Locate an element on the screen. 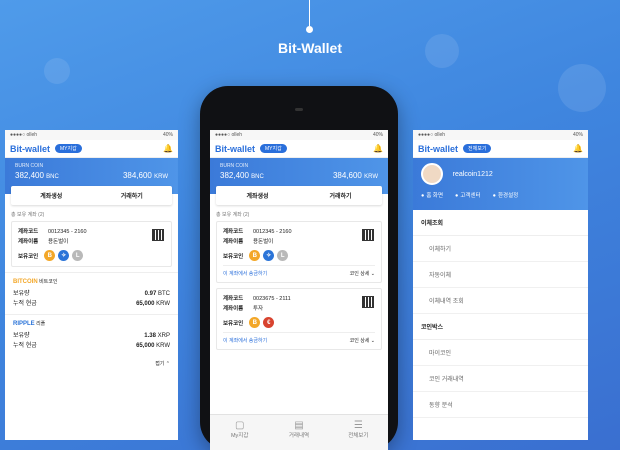  asset-bitcoin: BITCOIN 비트코인 보유량 0.97 BTC 누적 현금 65,000 KRW is located at coordinates (91, 293).